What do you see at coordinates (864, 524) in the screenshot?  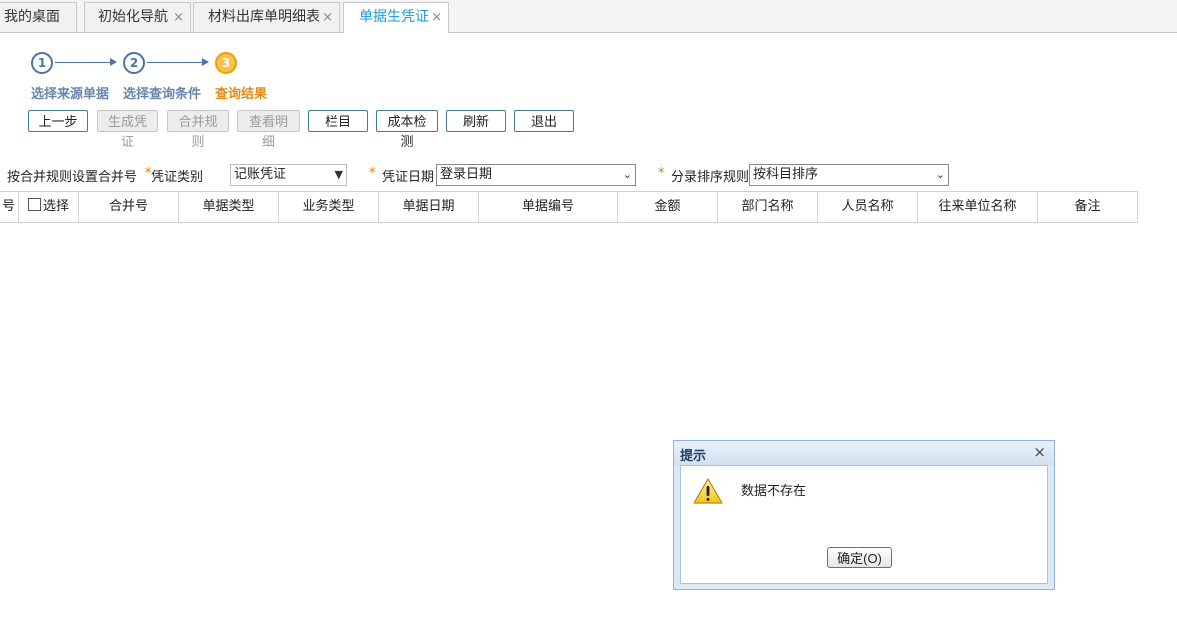 I see `dialog-body: 数据不存在 确定(O)` at bounding box center [864, 524].